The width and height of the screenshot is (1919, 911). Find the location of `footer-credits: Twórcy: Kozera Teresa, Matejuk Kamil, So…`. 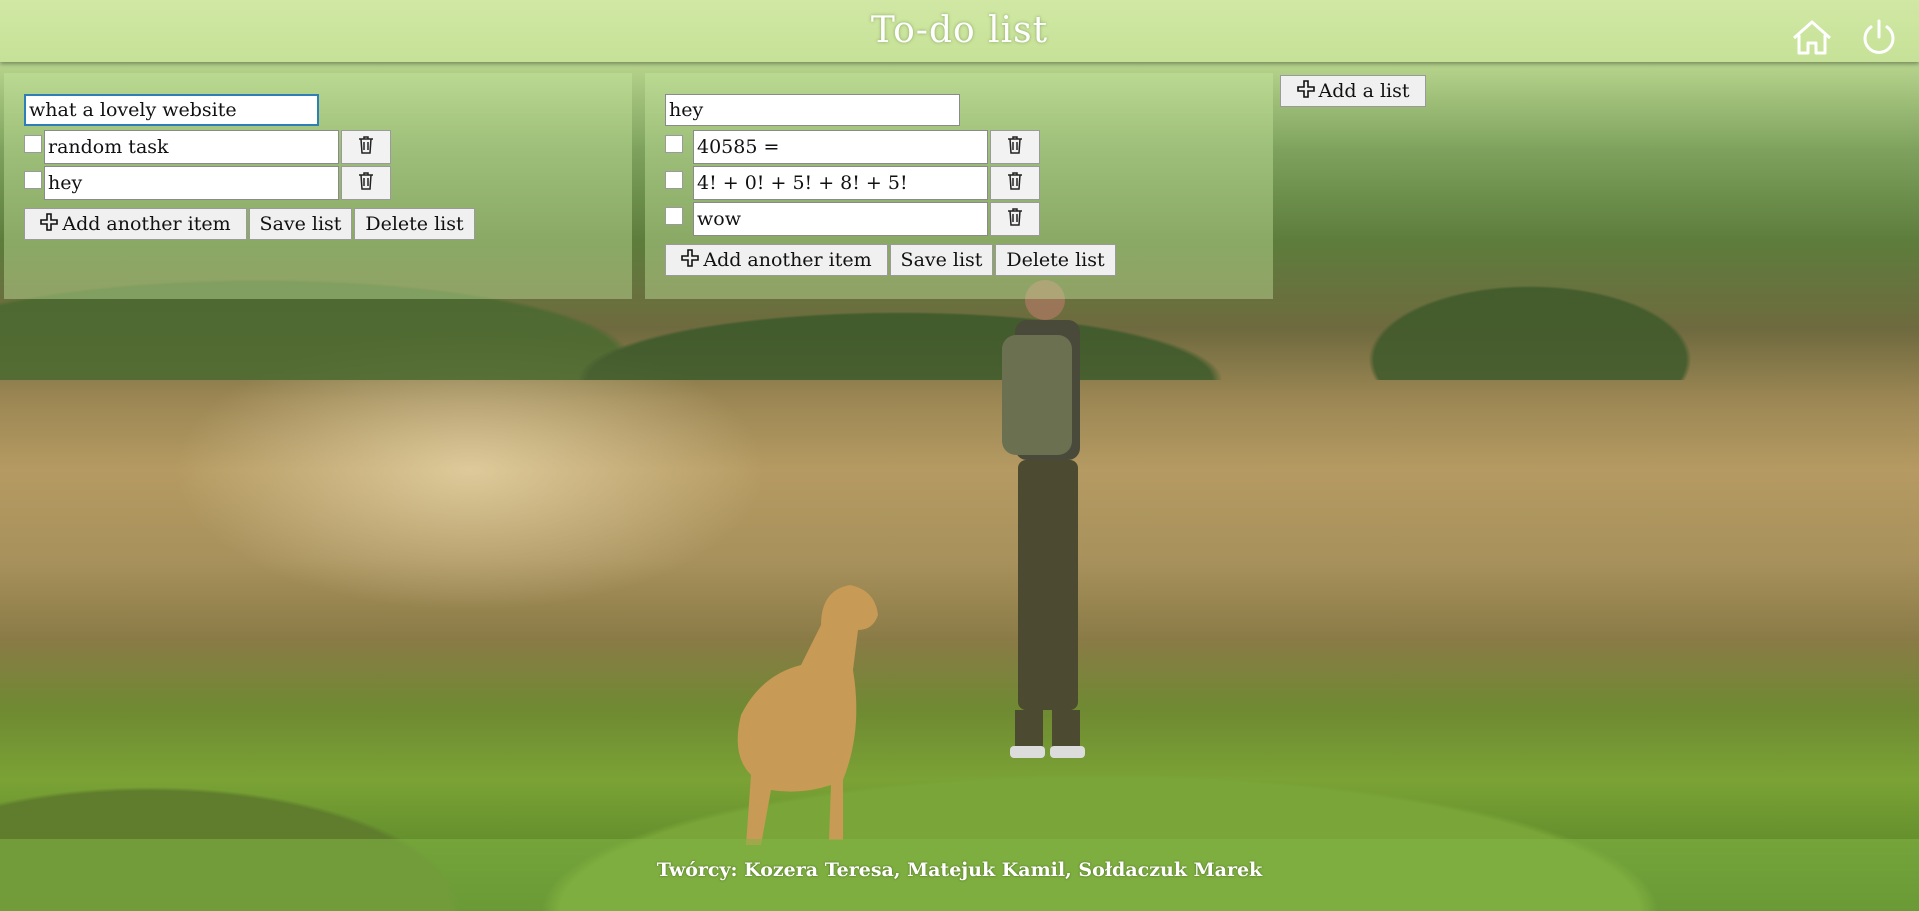

footer-credits: Twórcy: Kozera Teresa, Matejuk Kamil, So… is located at coordinates (959, 870).